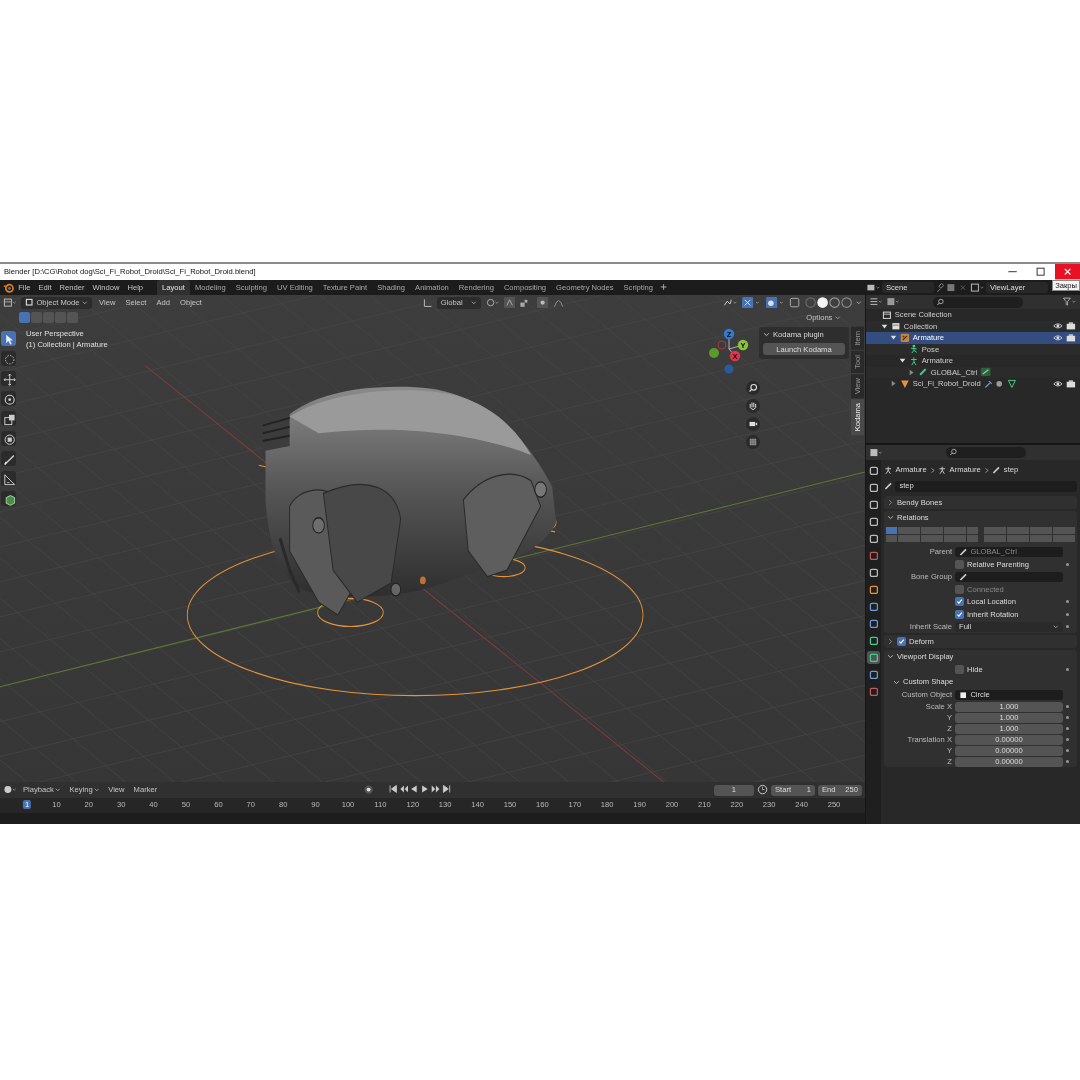 The width and height of the screenshot is (1080, 1080). I want to click on object-field, so click(1009, 576).